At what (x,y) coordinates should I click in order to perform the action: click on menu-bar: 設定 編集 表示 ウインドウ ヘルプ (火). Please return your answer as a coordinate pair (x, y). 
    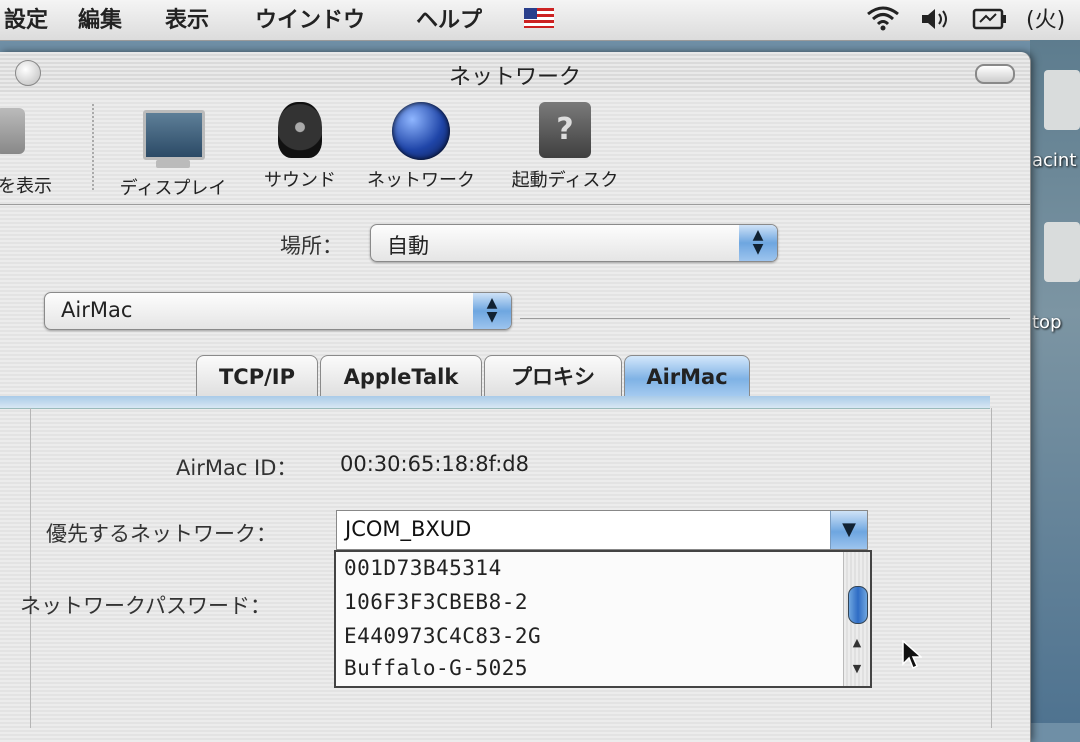
    Looking at the image, I should click on (540, 20).